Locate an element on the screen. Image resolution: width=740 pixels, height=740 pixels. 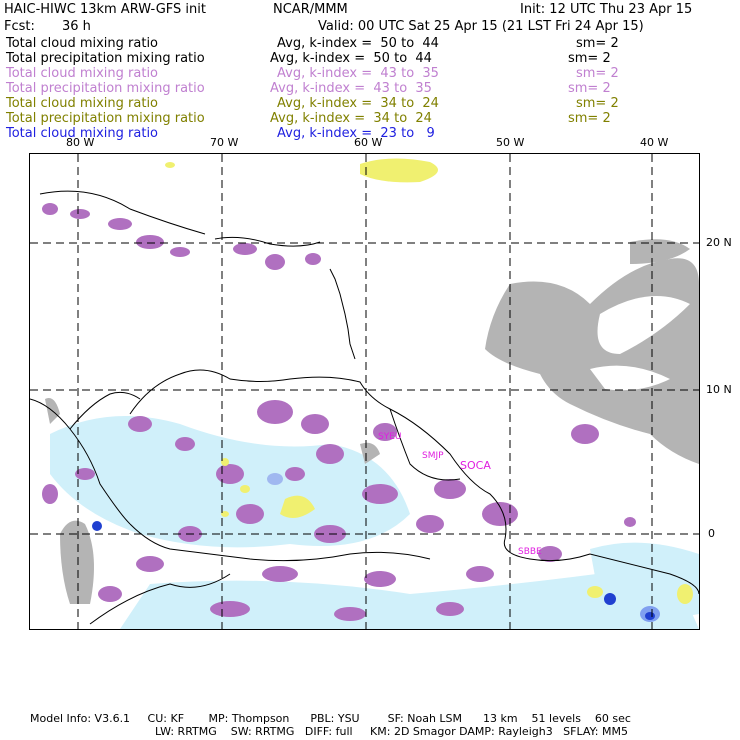
init-time: Init: 12 UTC Thu 23 Apr 15 is located at coordinates (606, 9).